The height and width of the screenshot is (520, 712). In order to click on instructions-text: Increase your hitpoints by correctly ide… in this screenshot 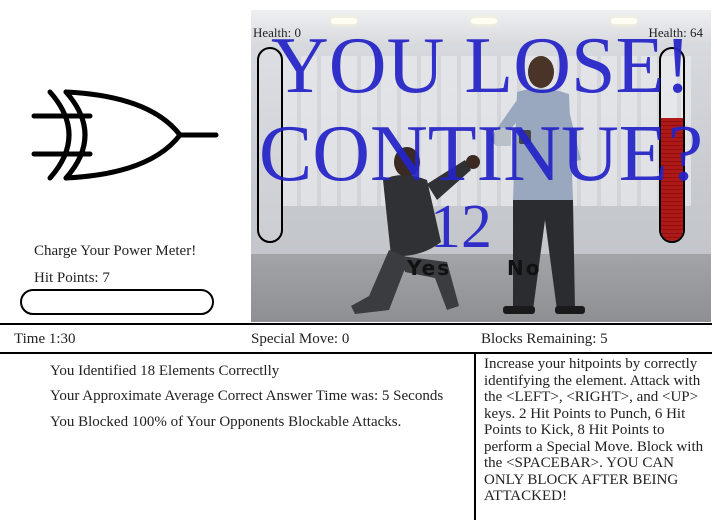, I will do `click(594, 430)`.